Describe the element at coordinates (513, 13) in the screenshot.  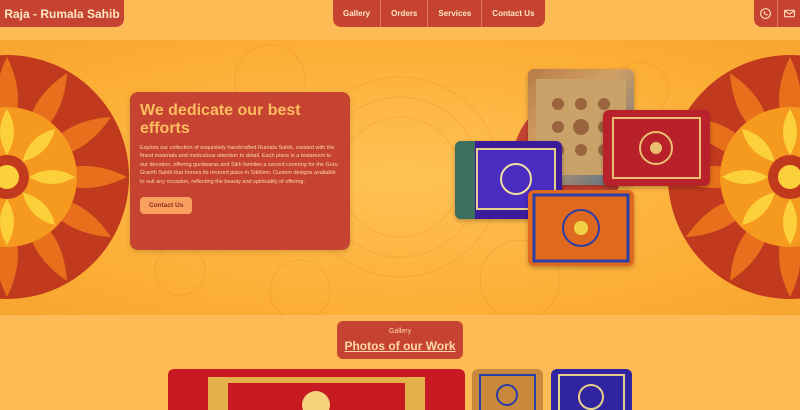
I see `nav-contact-us: Contact Us` at that location.